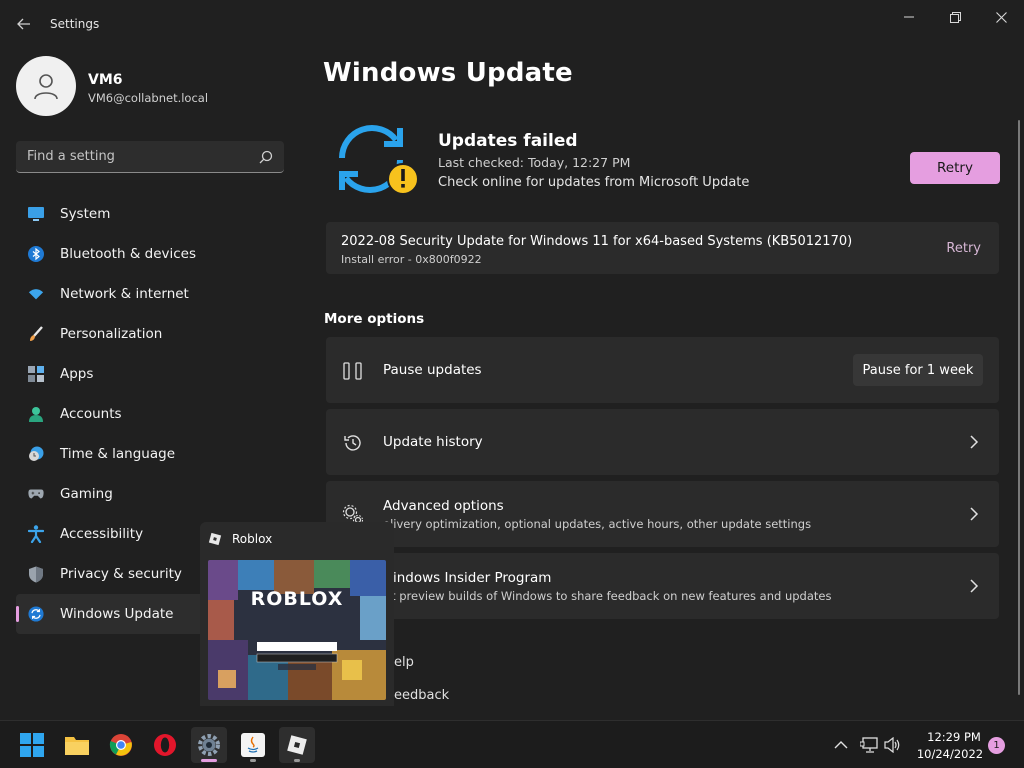 The height and width of the screenshot is (768, 1024). What do you see at coordinates (1019, 407) in the screenshot?
I see `scrollbar` at bounding box center [1019, 407].